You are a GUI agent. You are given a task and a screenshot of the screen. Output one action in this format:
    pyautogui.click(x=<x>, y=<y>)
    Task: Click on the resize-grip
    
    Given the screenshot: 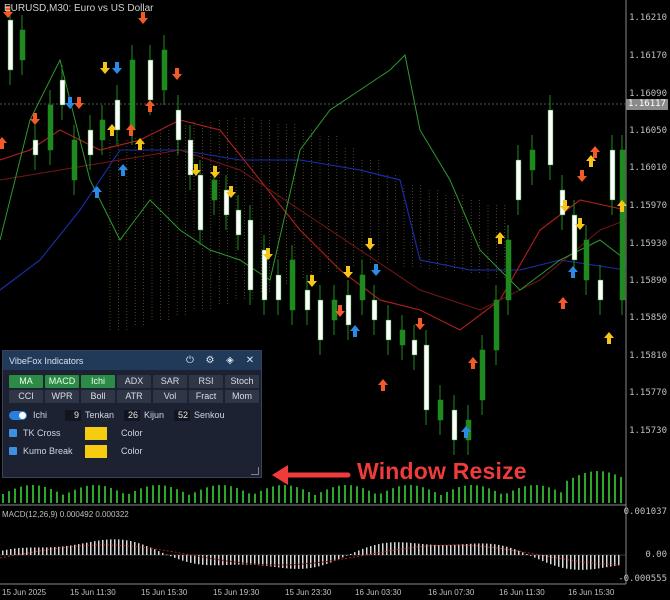 What is the action you would take?
    pyautogui.click(x=255, y=471)
    